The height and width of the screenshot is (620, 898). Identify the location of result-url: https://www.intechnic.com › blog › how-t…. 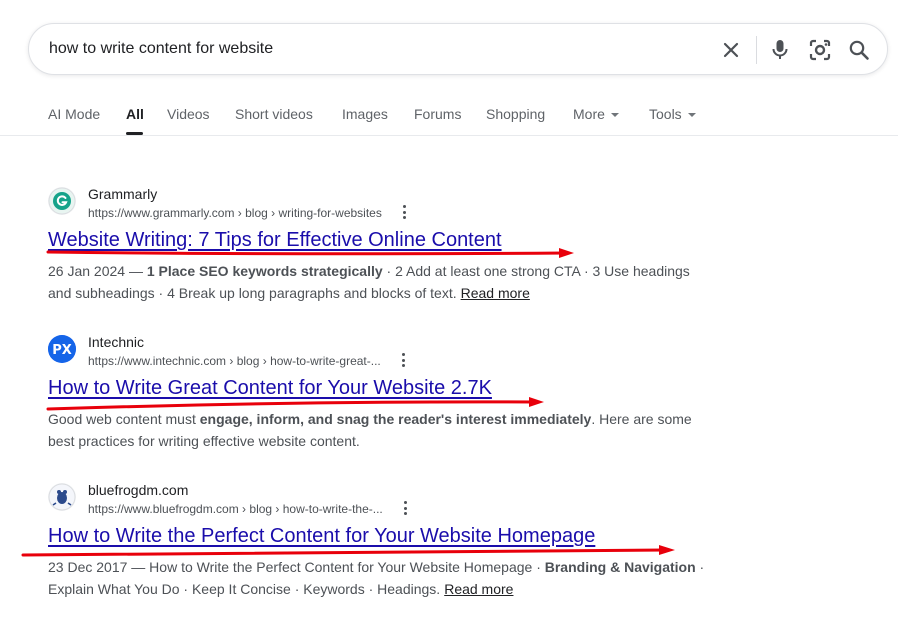
(234, 361).